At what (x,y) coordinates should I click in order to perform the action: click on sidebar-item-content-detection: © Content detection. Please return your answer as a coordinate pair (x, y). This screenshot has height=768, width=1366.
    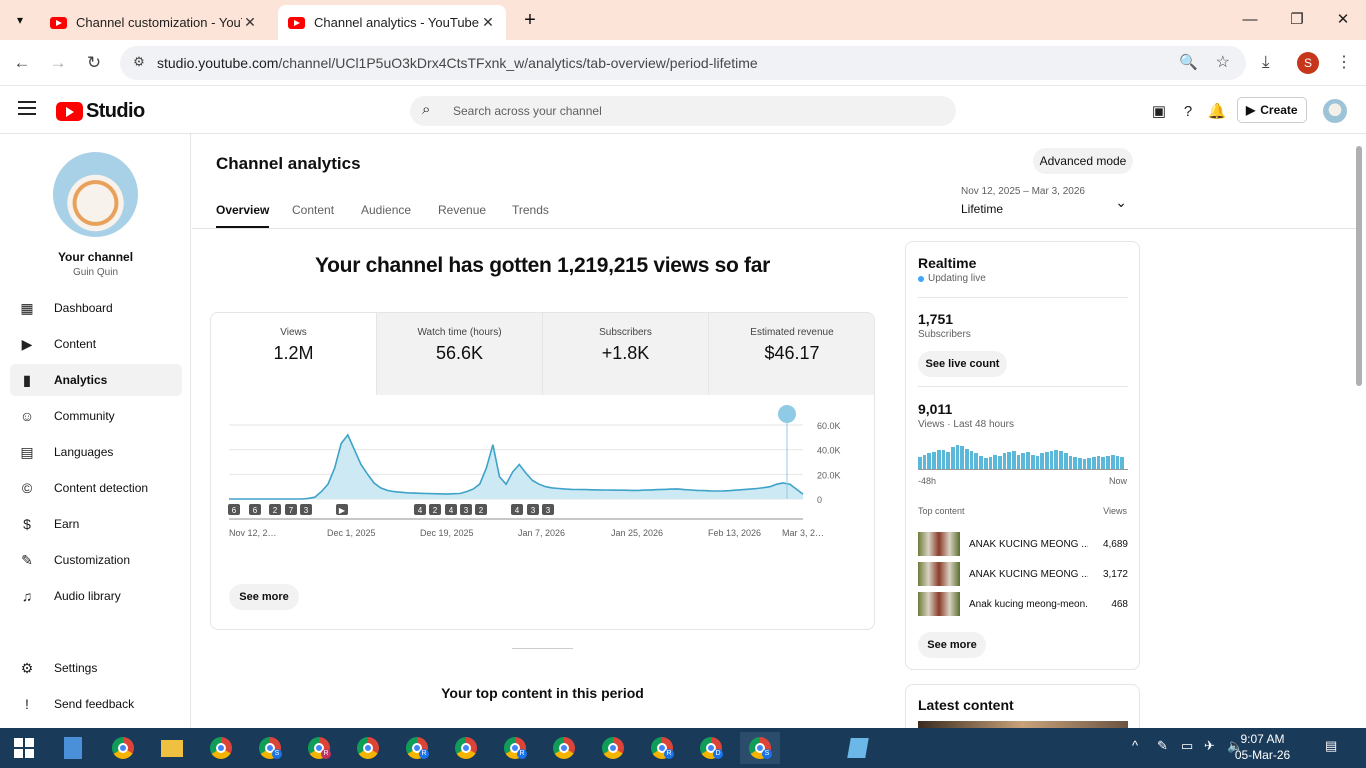
    Looking at the image, I should click on (96, 488).